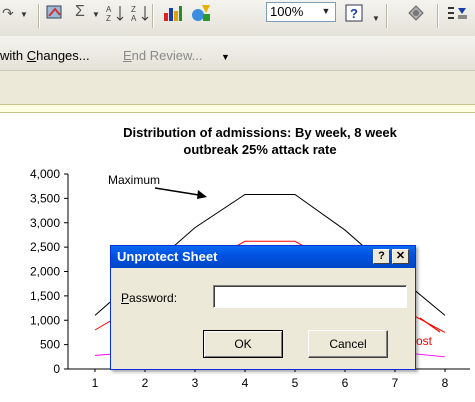  What do you see at coordinates (348, 344) in the screenshot?
I see `cancel-button: Cancel` at bounding box center [348, 344].